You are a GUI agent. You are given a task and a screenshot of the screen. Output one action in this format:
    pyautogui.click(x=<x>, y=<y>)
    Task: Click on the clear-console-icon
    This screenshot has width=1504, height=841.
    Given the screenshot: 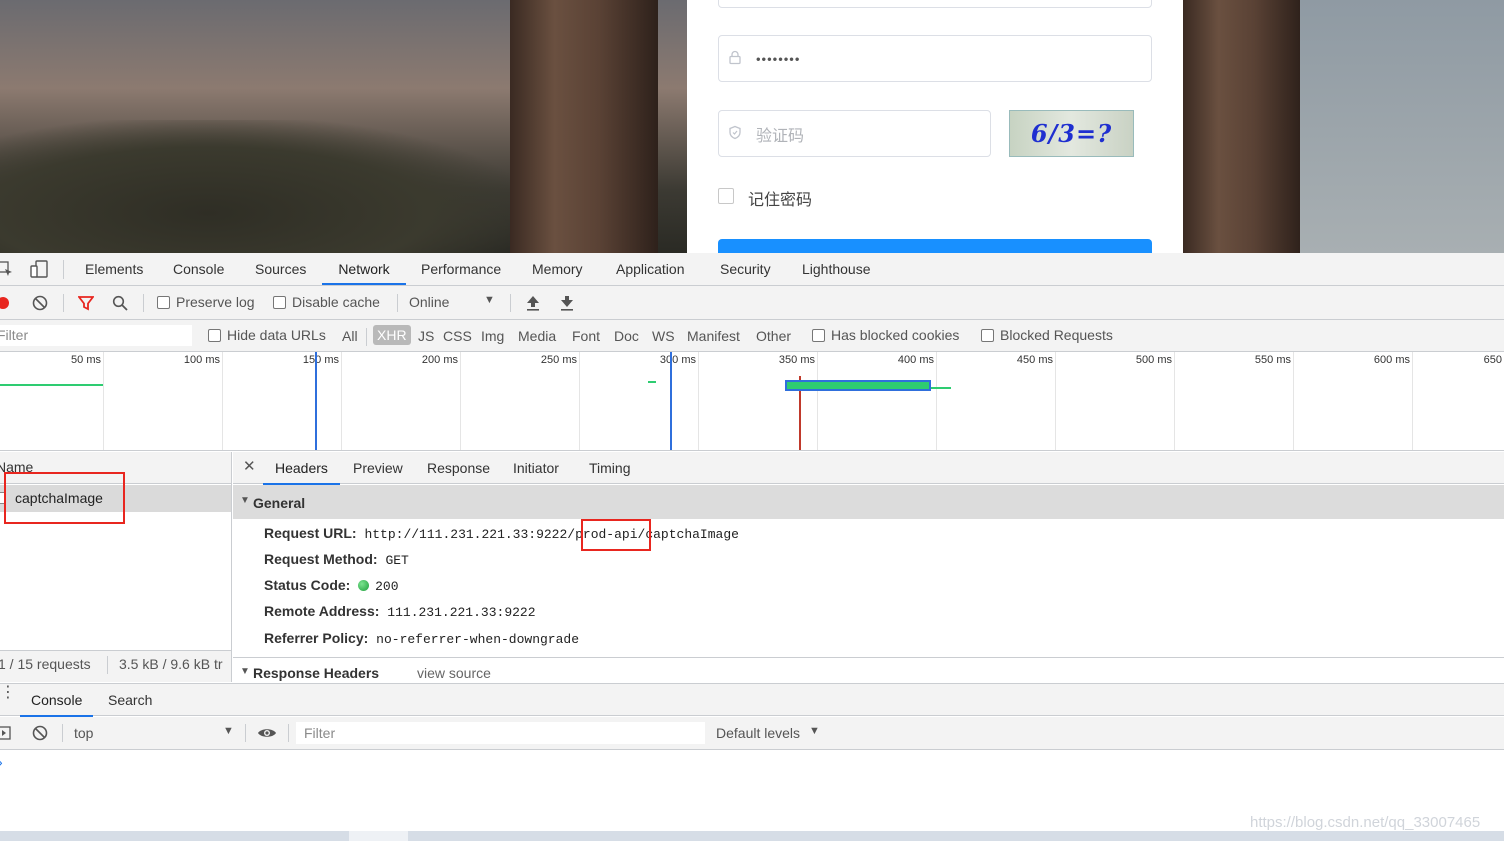 What is the action you would take?
    pyautogui.click(x=40, y=733)
    